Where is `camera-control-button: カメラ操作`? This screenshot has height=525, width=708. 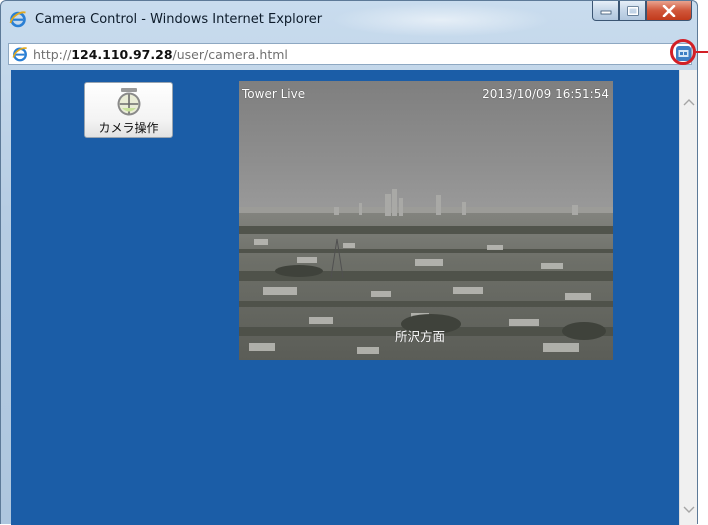 camera-control-button: カメラ操作 is located at coordinates (128, 110).